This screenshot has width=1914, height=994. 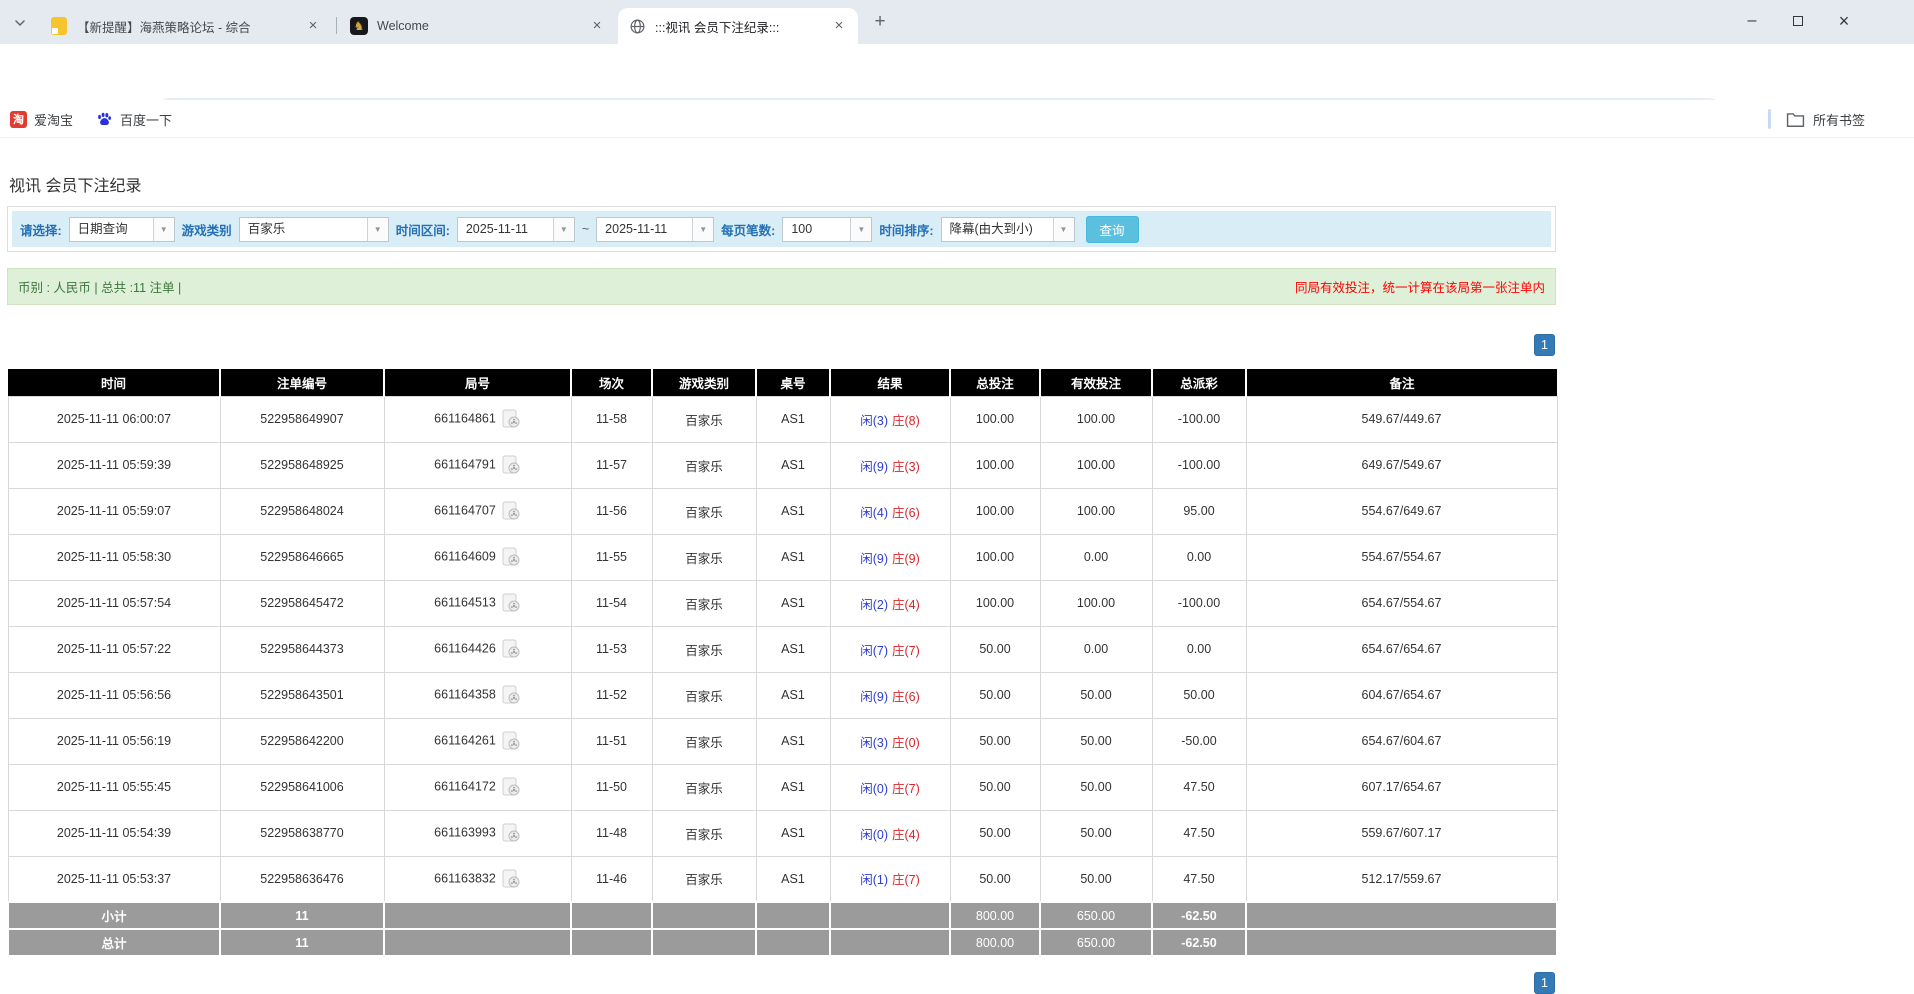 What do you see at coordinates (957, 119) in the screenshot?
I see `bookmarks-bar: 淘 爱淘宝 百度一下 所有书签` at bounding box center [957, 119].